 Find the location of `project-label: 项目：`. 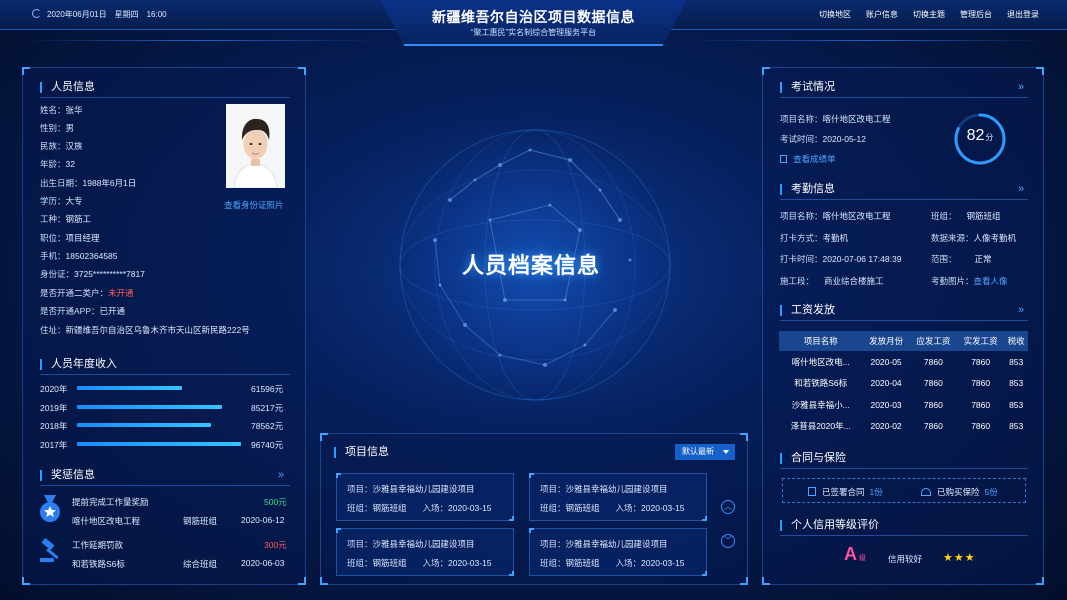

project-label: 项目： is located at coordinates (360, 544).